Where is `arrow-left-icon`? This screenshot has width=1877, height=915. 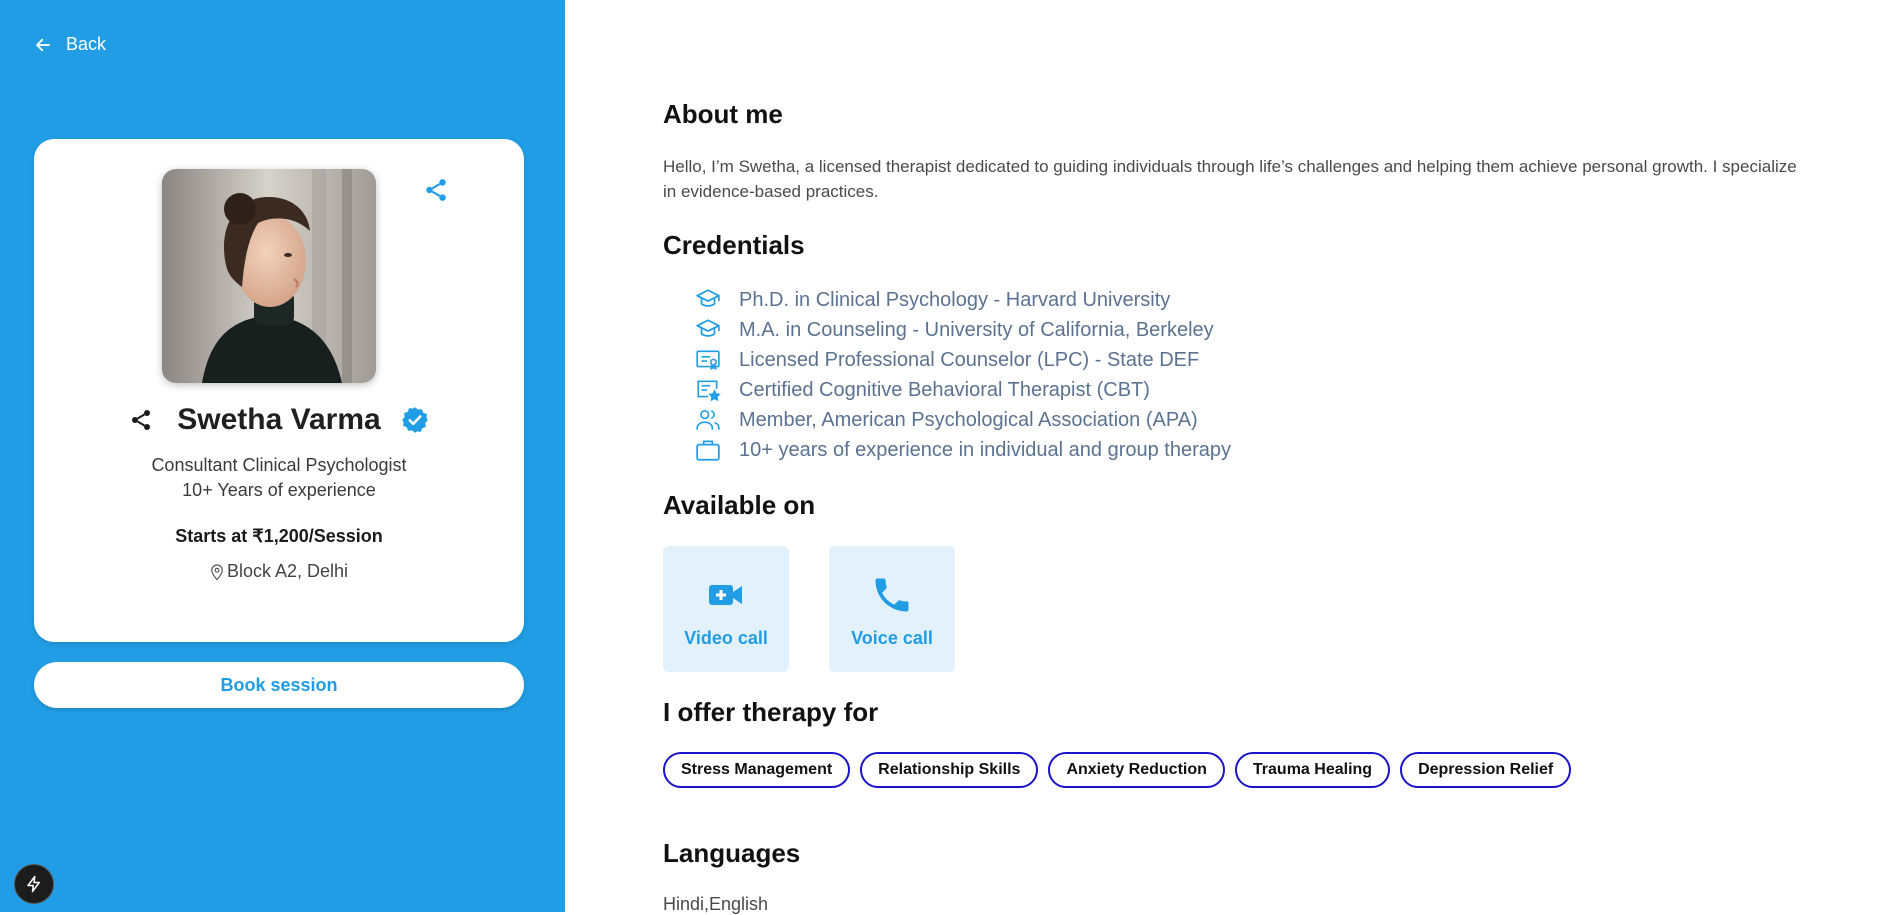 arrow-left-icon is located at coordinates (43, 44).